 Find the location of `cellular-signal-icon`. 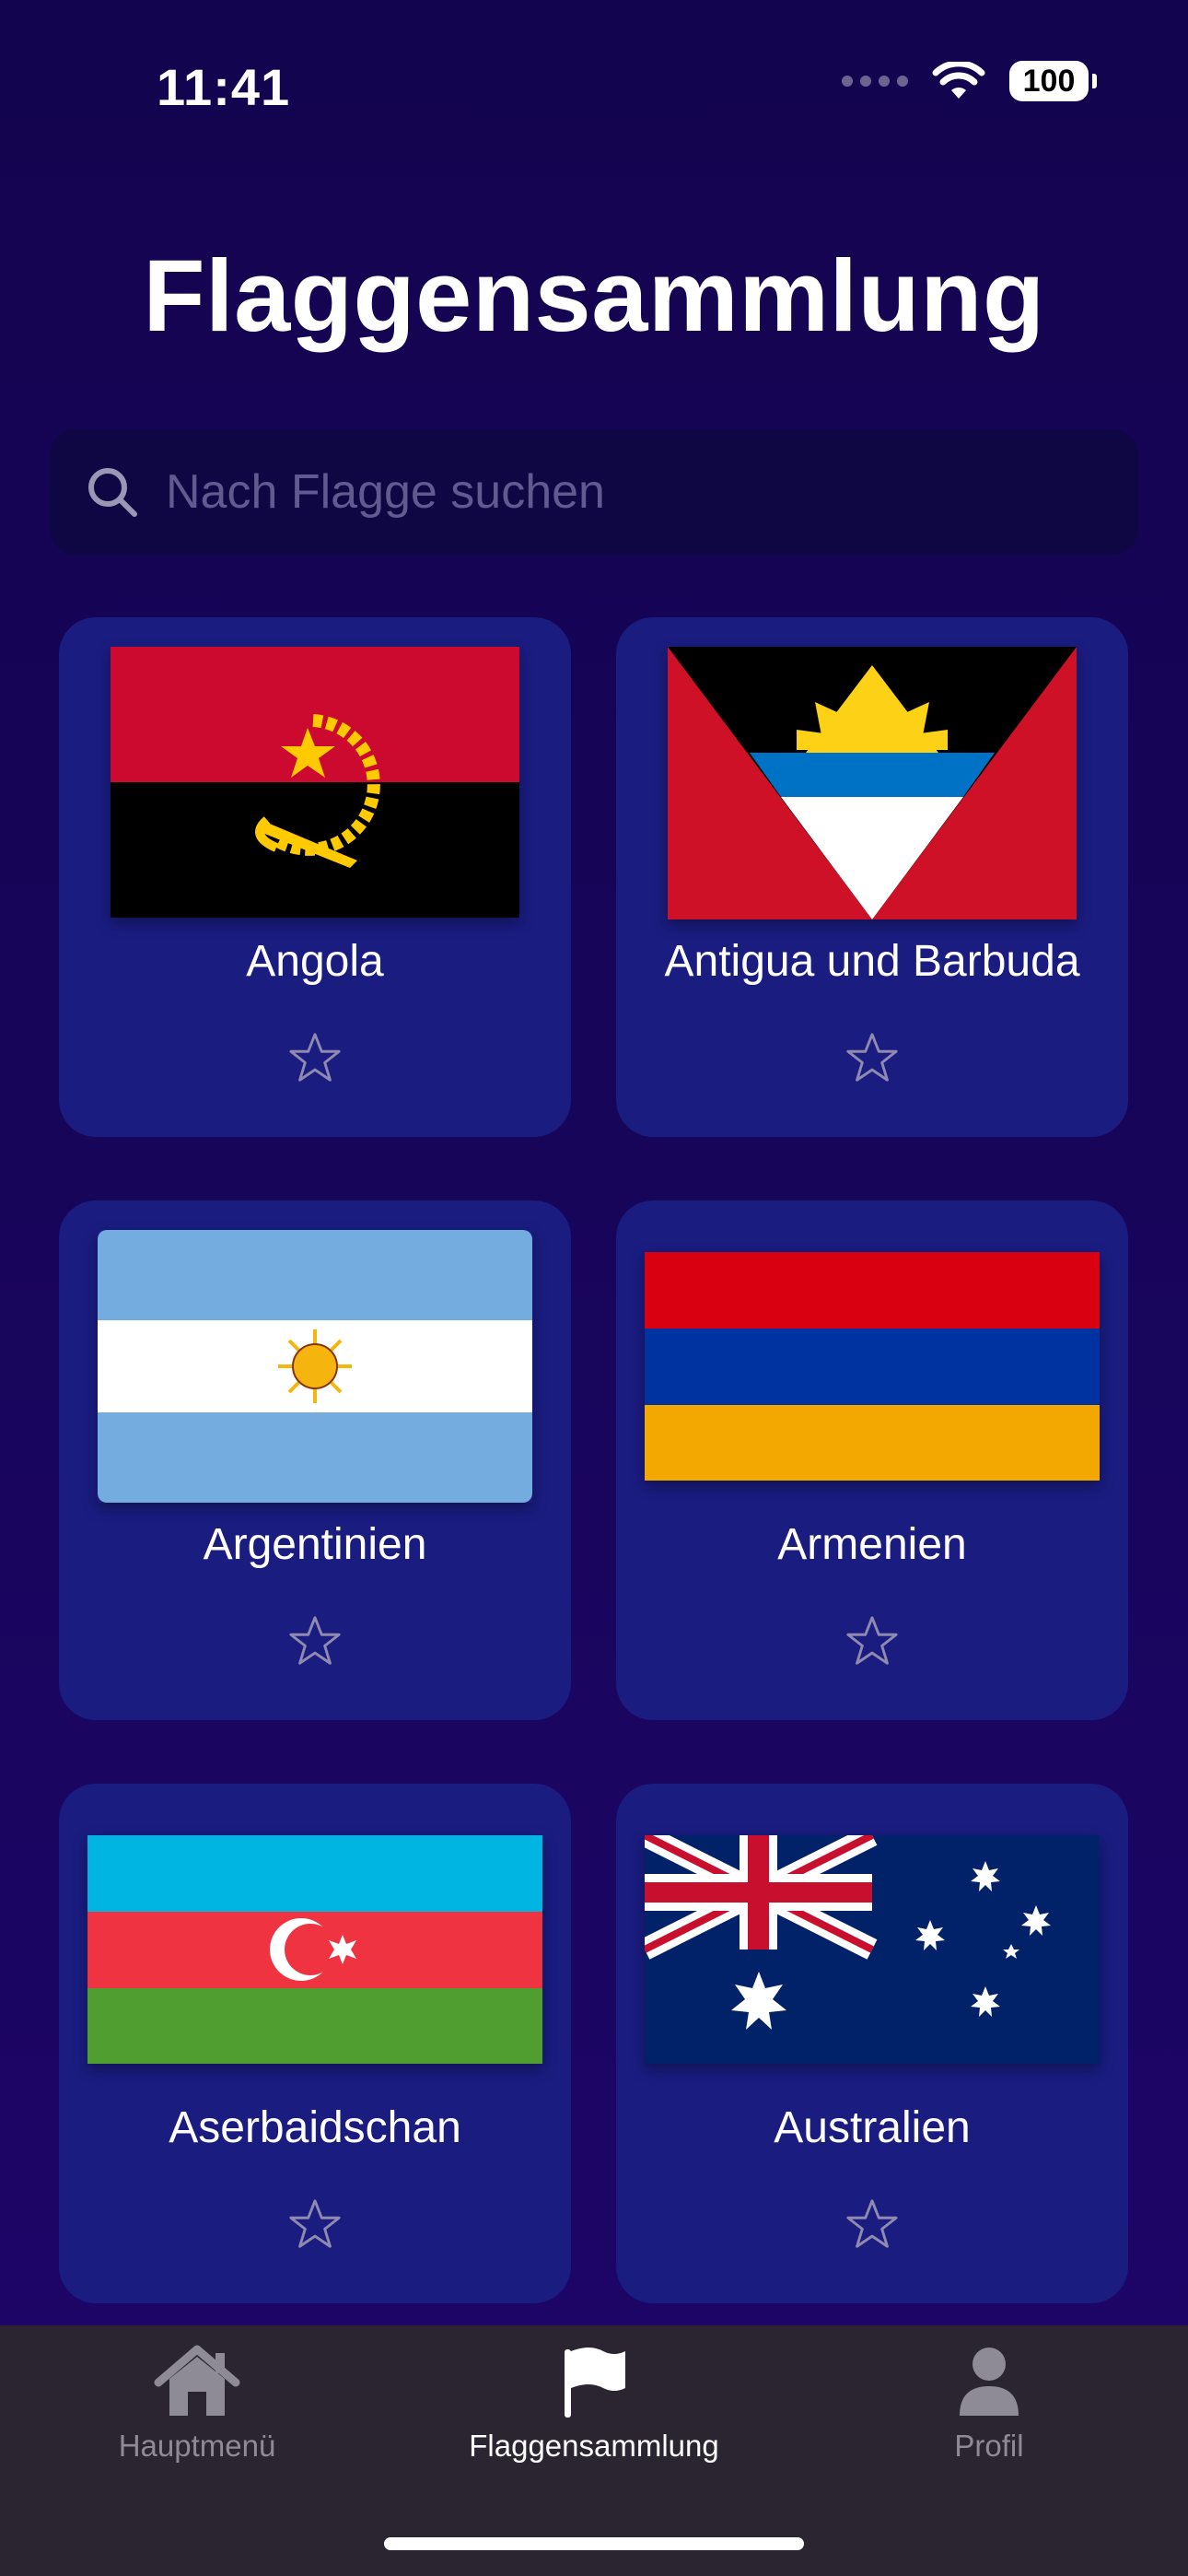

cellular-signal-icon is located at coordinates (875, 81).